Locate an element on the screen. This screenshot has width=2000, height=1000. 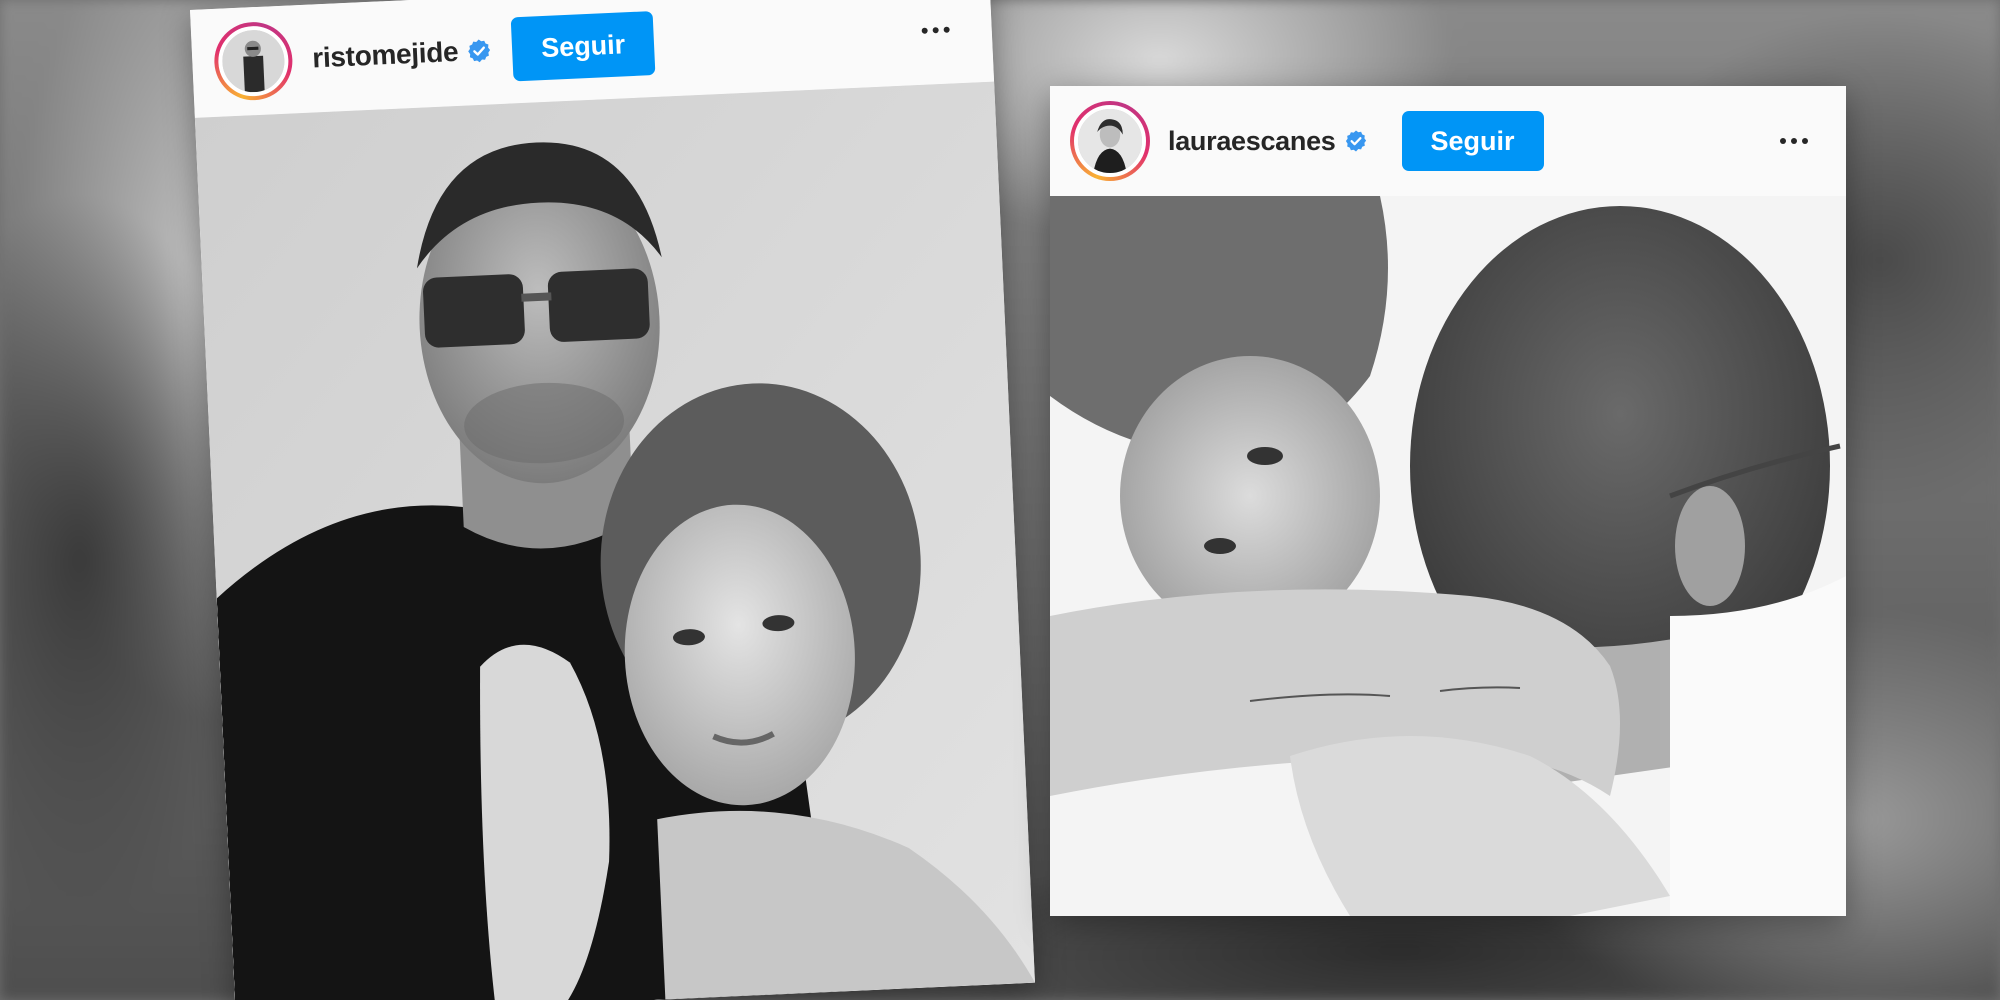
username: ristomejide is located at coordinates (385, 55).